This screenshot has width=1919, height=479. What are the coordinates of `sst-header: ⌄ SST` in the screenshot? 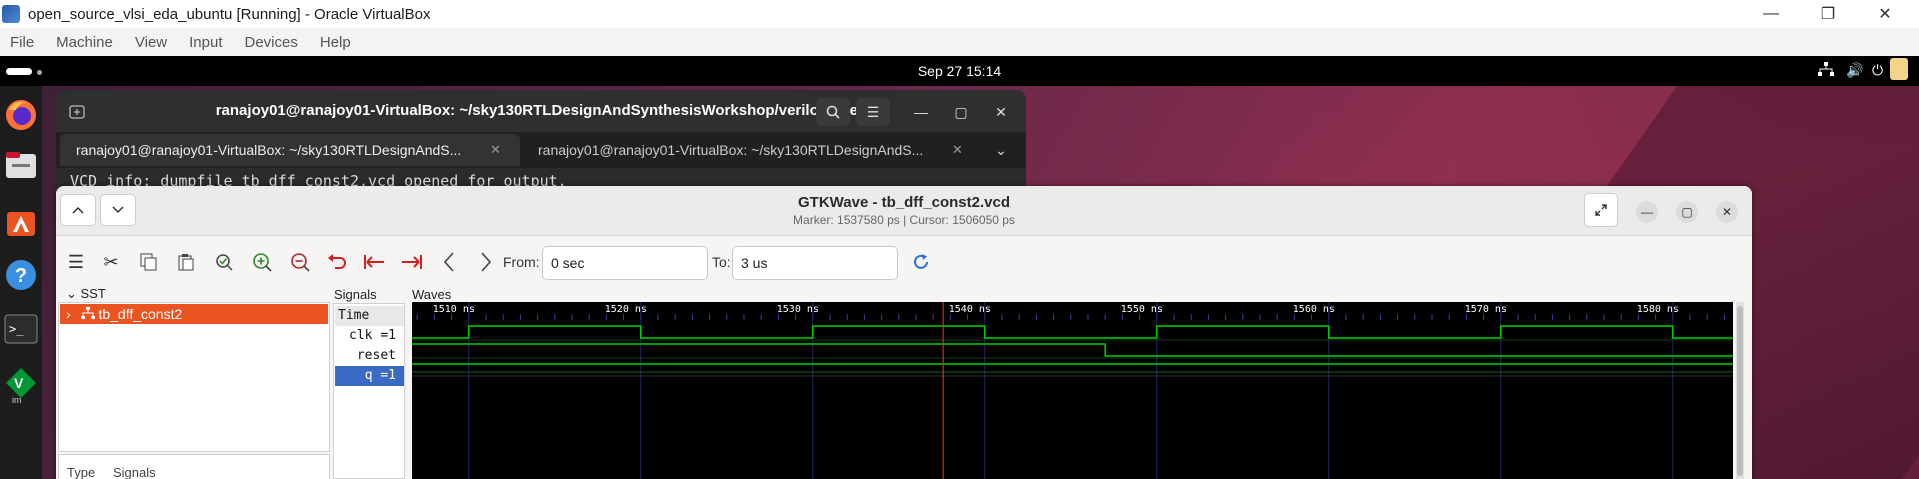 It's located at (86, 294).